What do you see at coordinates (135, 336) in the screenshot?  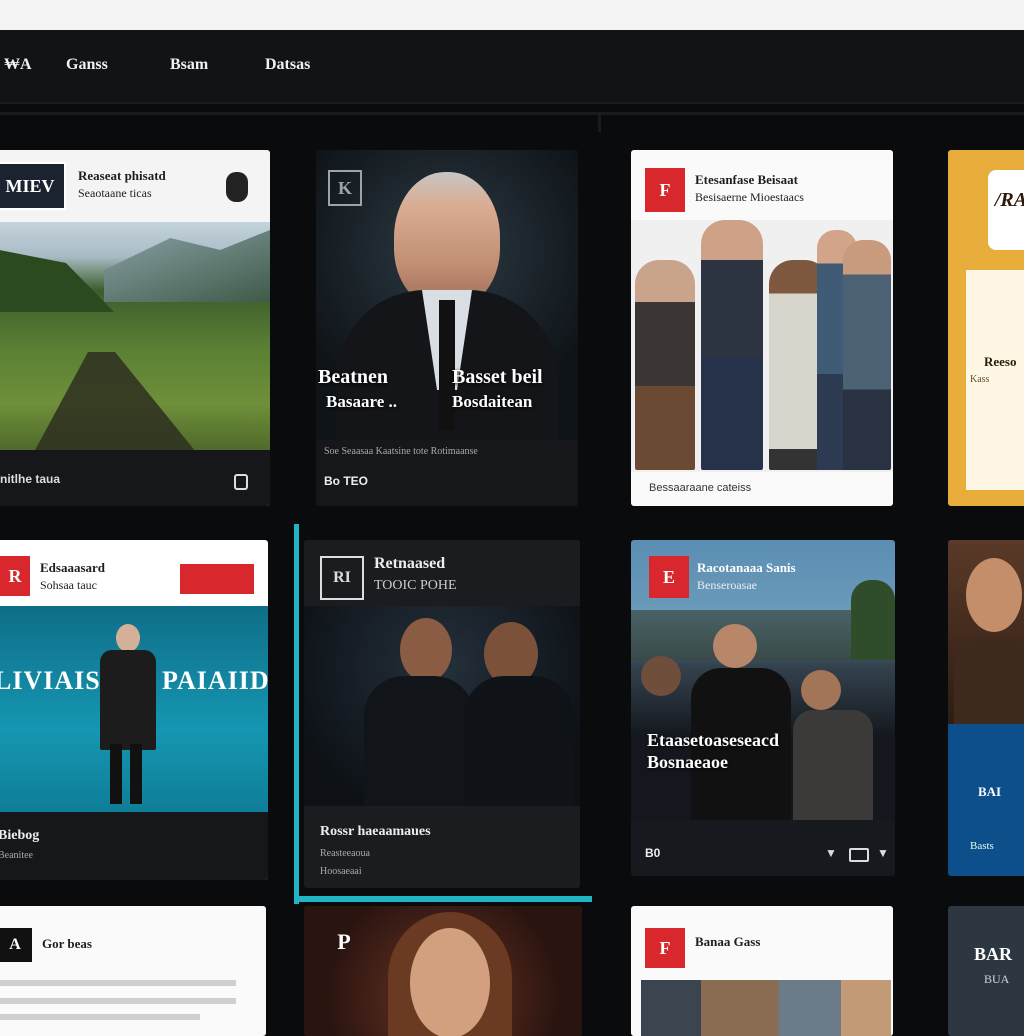 I see `landscape-image` at bounding box center [135, 336].